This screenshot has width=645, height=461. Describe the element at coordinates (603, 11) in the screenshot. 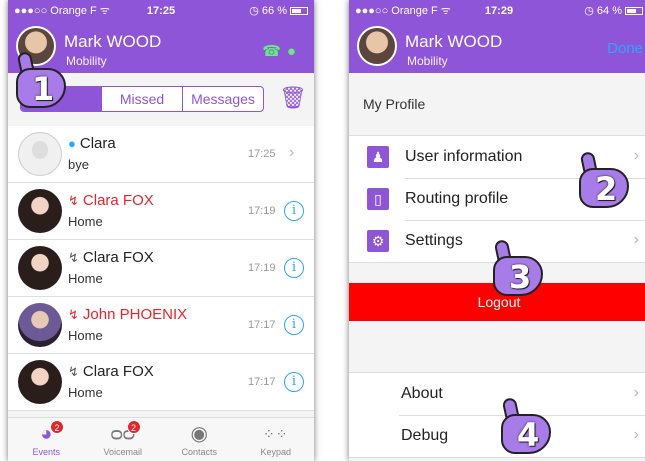

I see `battery-label: ◷ 64 %` at that location.